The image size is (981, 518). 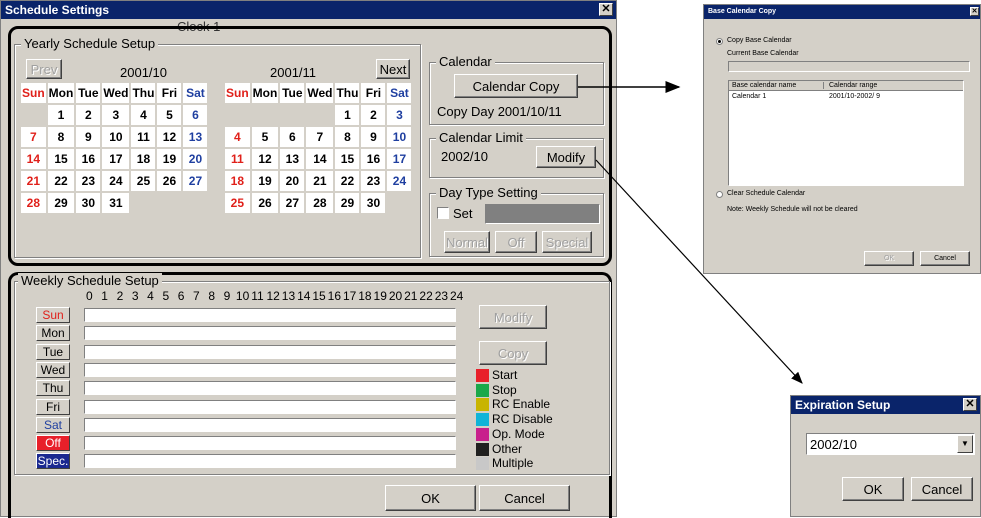 I want to click on prev-button: Prev, so click(x=44, y=69).